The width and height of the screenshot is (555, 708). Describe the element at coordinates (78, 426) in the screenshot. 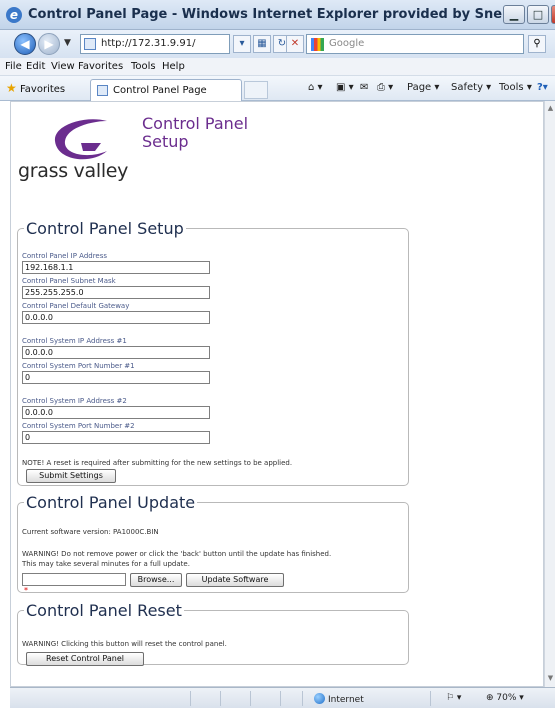

I see `system-port-2-label: Control System Port Number #2` at that location.